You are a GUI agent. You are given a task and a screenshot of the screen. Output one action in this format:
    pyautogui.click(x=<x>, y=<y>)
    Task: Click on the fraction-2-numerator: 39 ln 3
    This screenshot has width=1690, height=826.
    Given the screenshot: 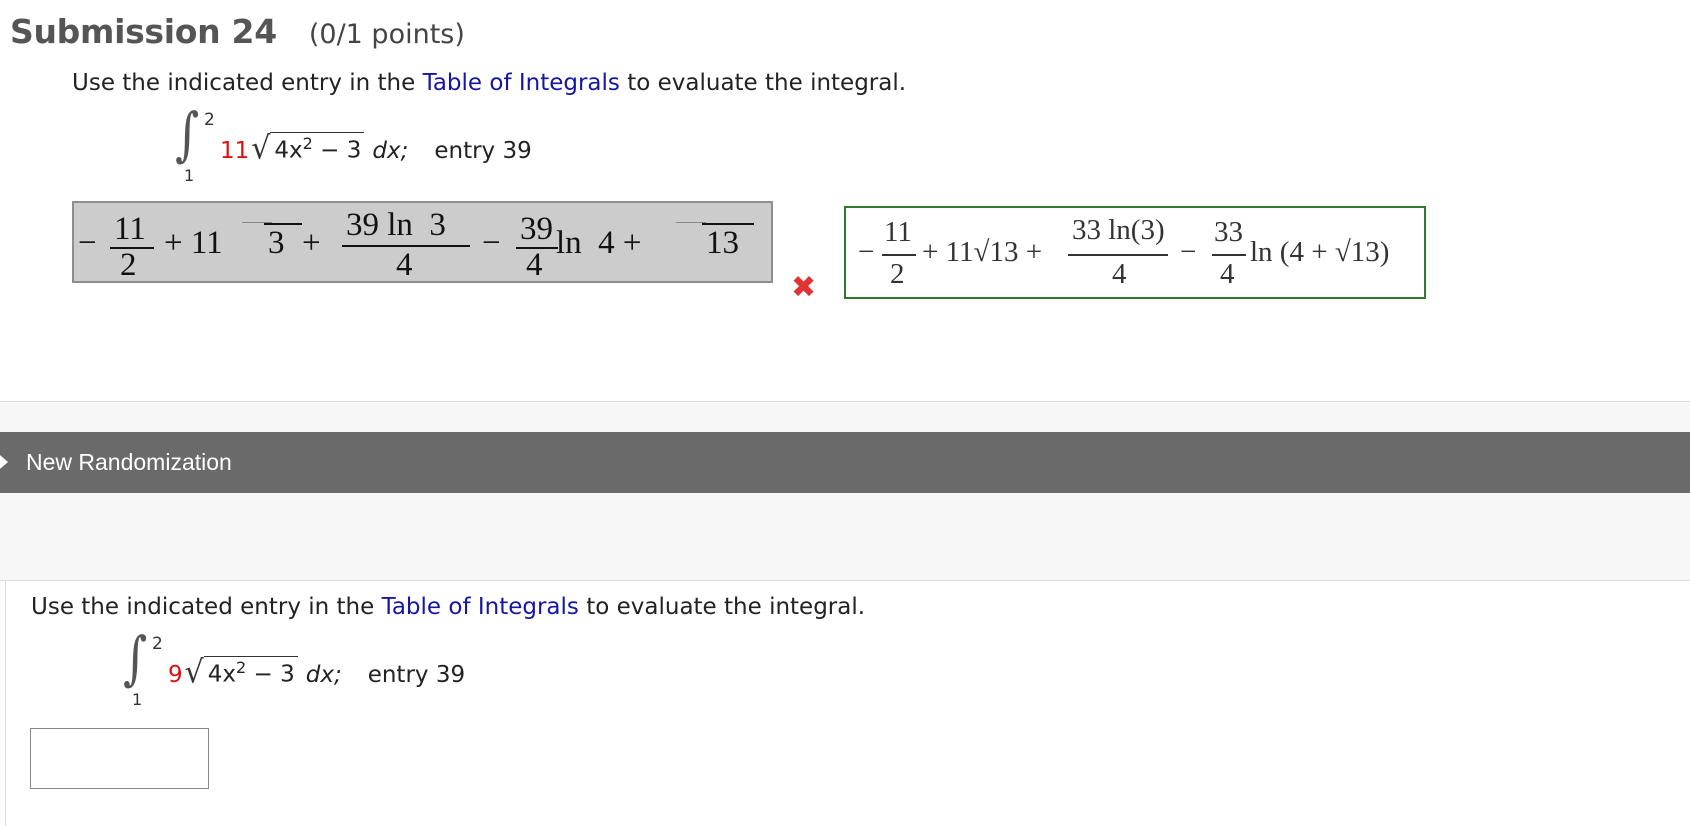 What is the action you would take?
    pyautogui.click(x=396, y=225)
    